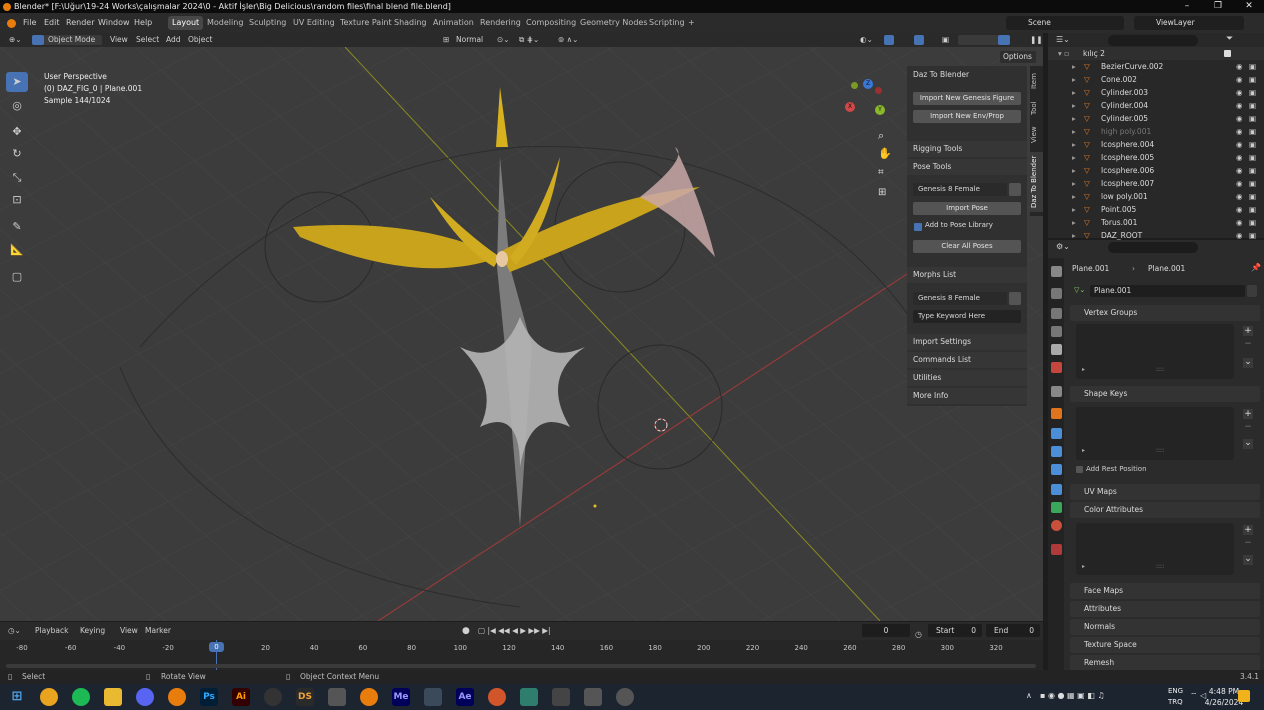 This screenshot has height=710, width=1264. I want to click on remove-vertex-group-button: −, so click(1248, 344).